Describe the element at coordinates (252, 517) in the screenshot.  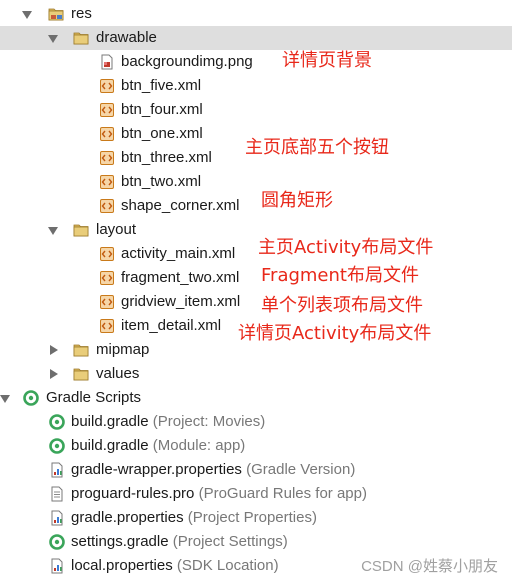
I see `script-detail: (Project Properties)` at that location.